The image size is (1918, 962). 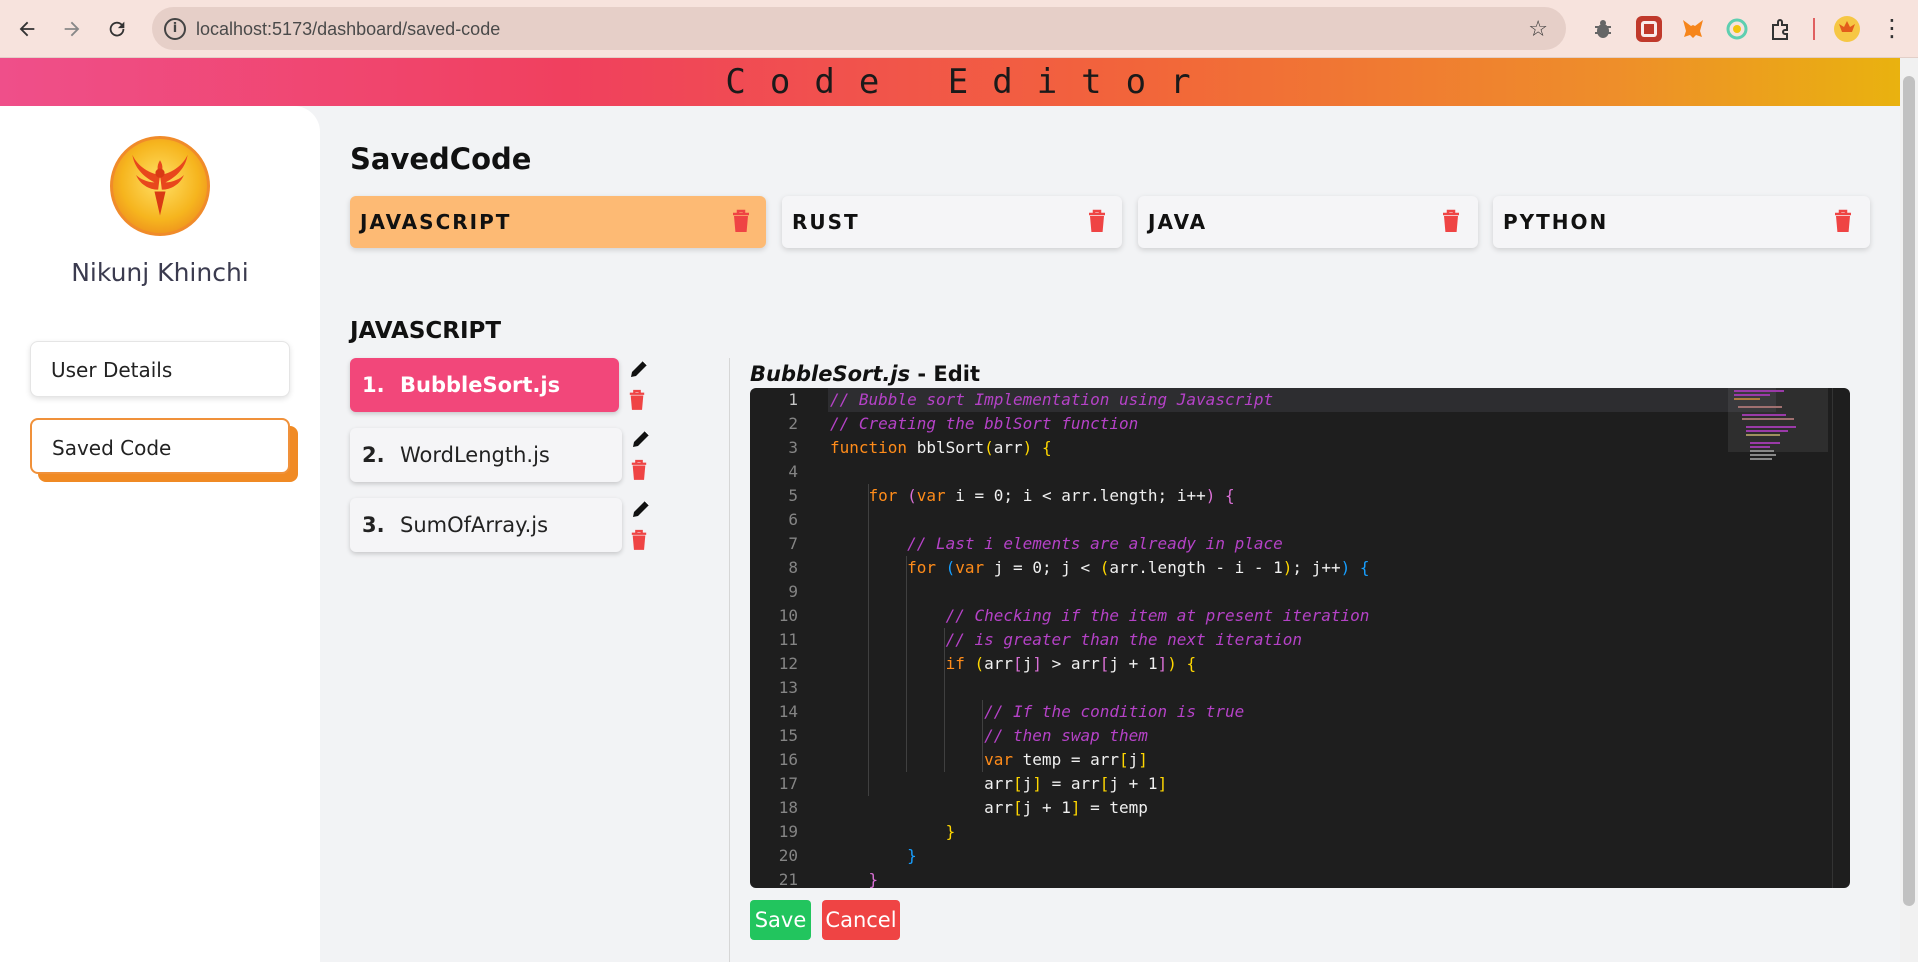 I want to click on file-index: 1., so click(x=373, y=385).